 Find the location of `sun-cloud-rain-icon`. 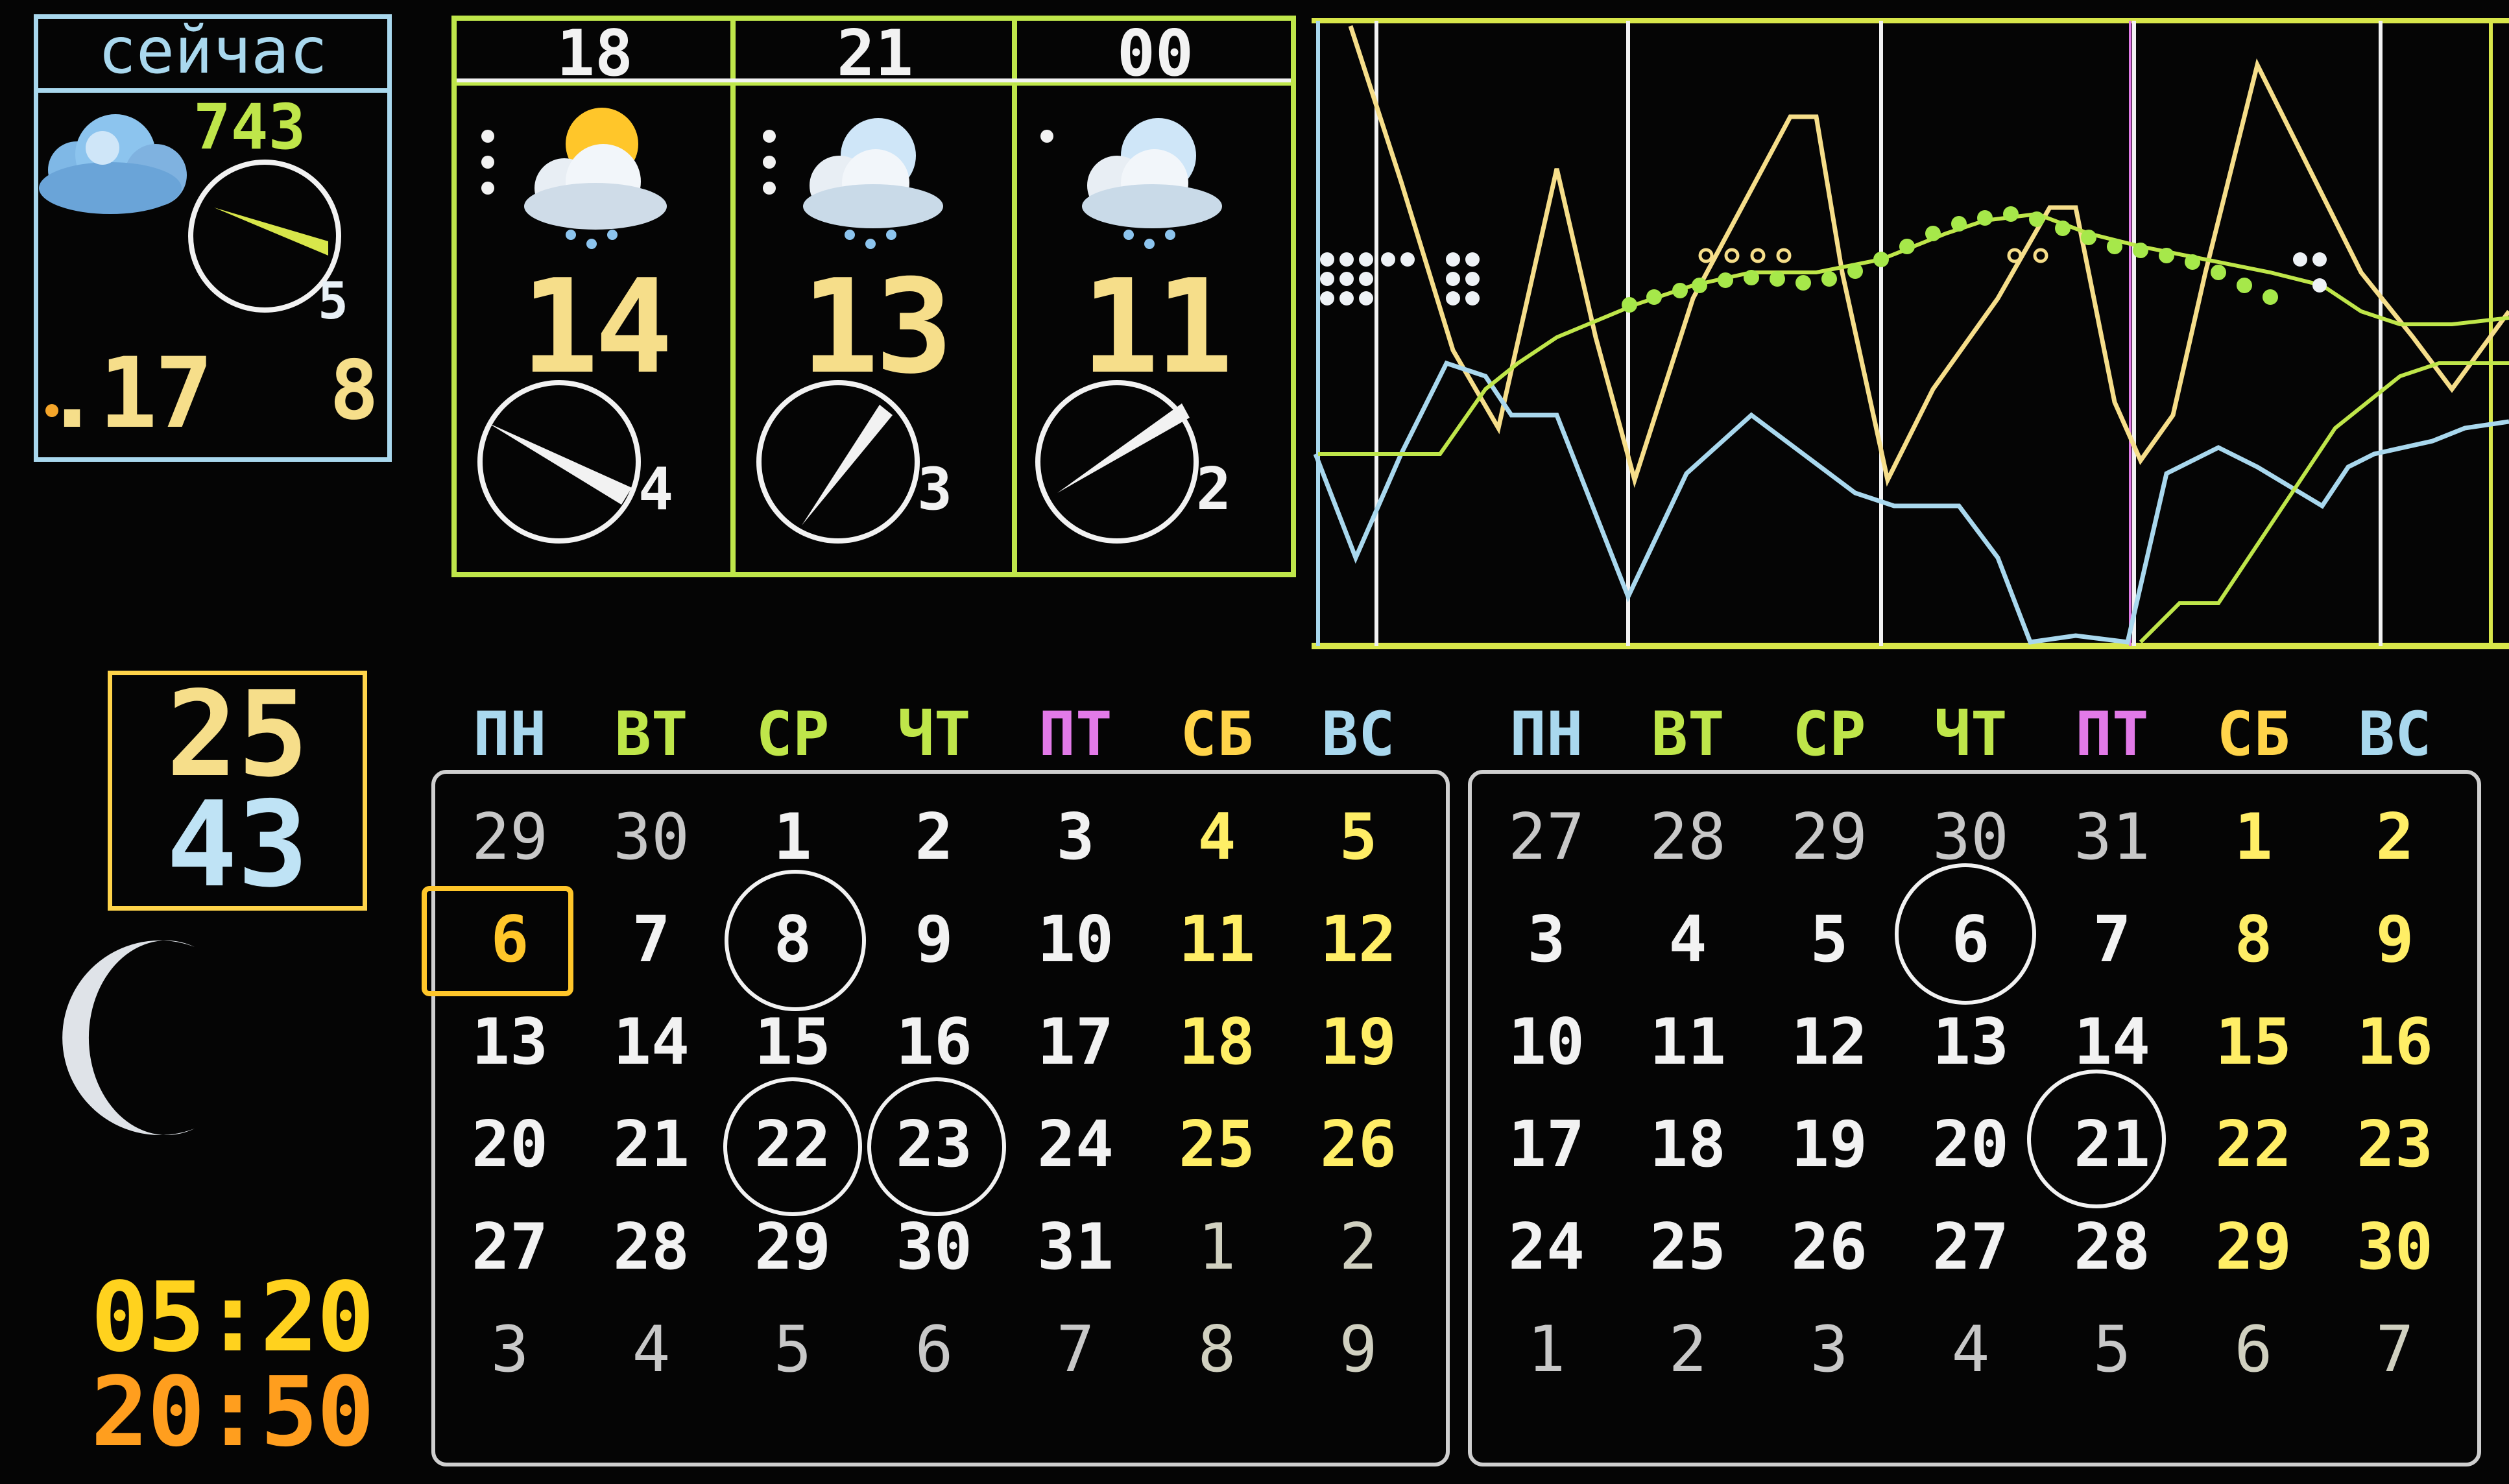

sun-cloud-rain-icon is located at coordinates (574, 179).